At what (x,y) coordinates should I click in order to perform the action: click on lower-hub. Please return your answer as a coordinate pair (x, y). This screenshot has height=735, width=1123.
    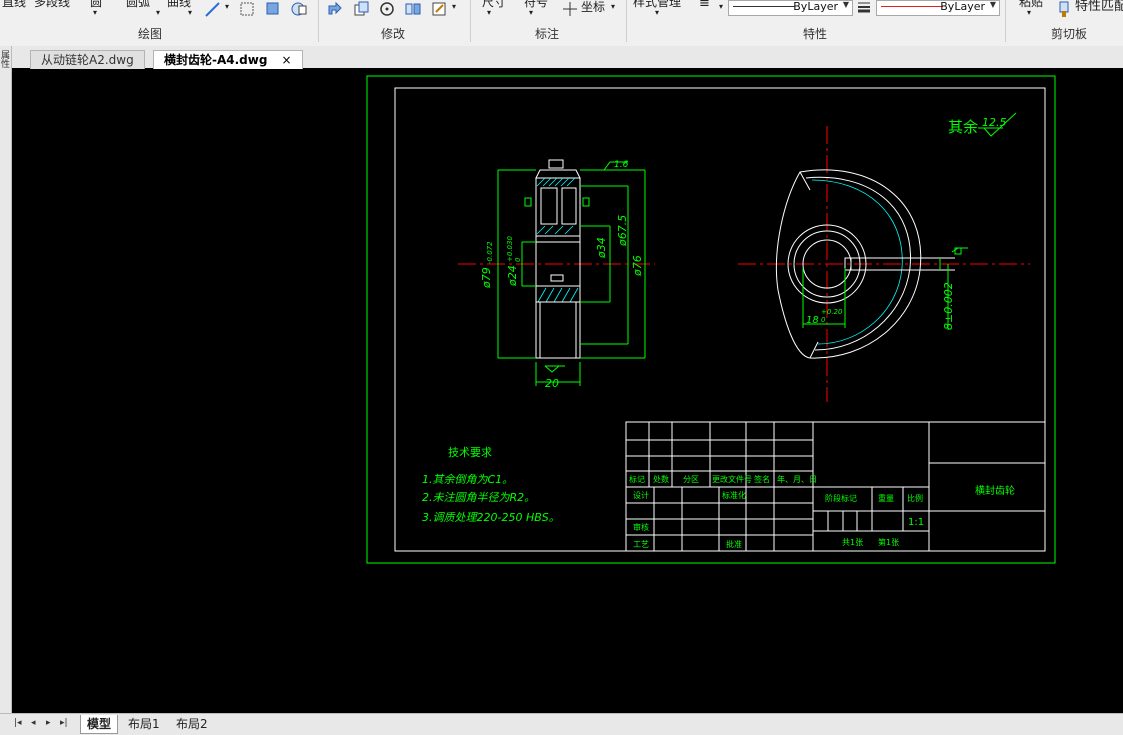
    Looking at the image, I should click on (558, 330).